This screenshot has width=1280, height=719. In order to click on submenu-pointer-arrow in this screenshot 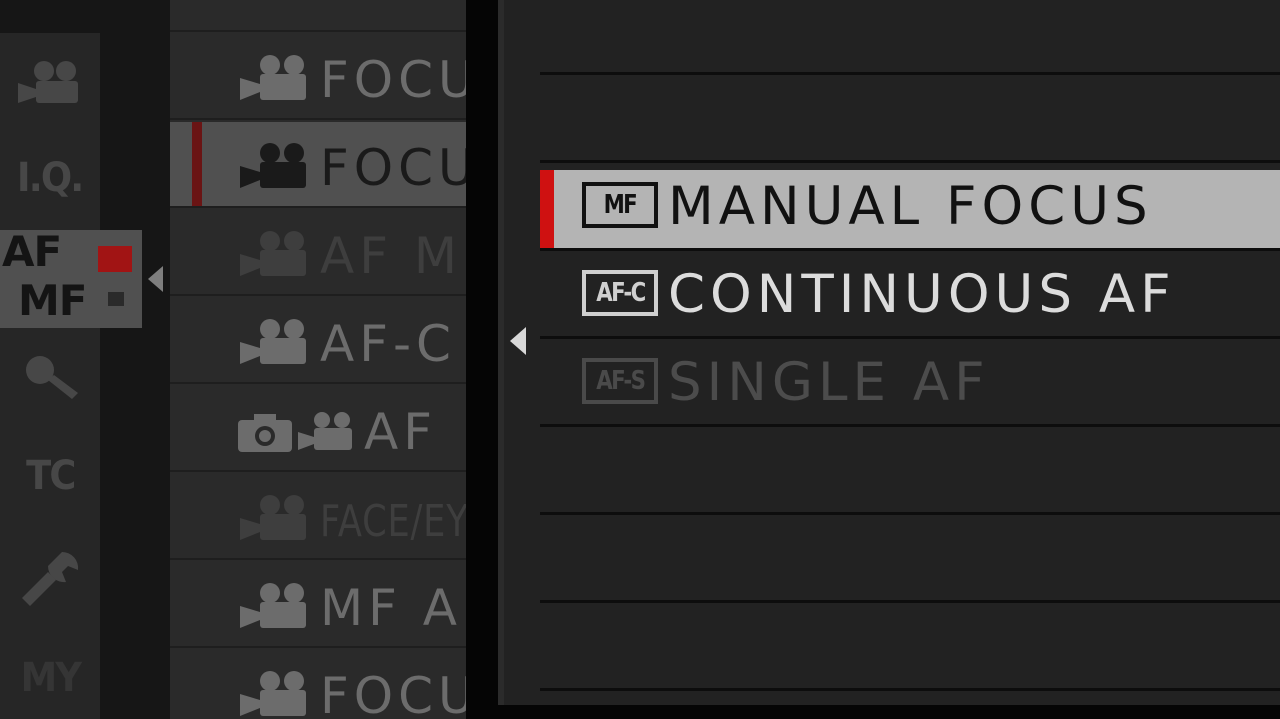, I will do `click(518, 341)`.